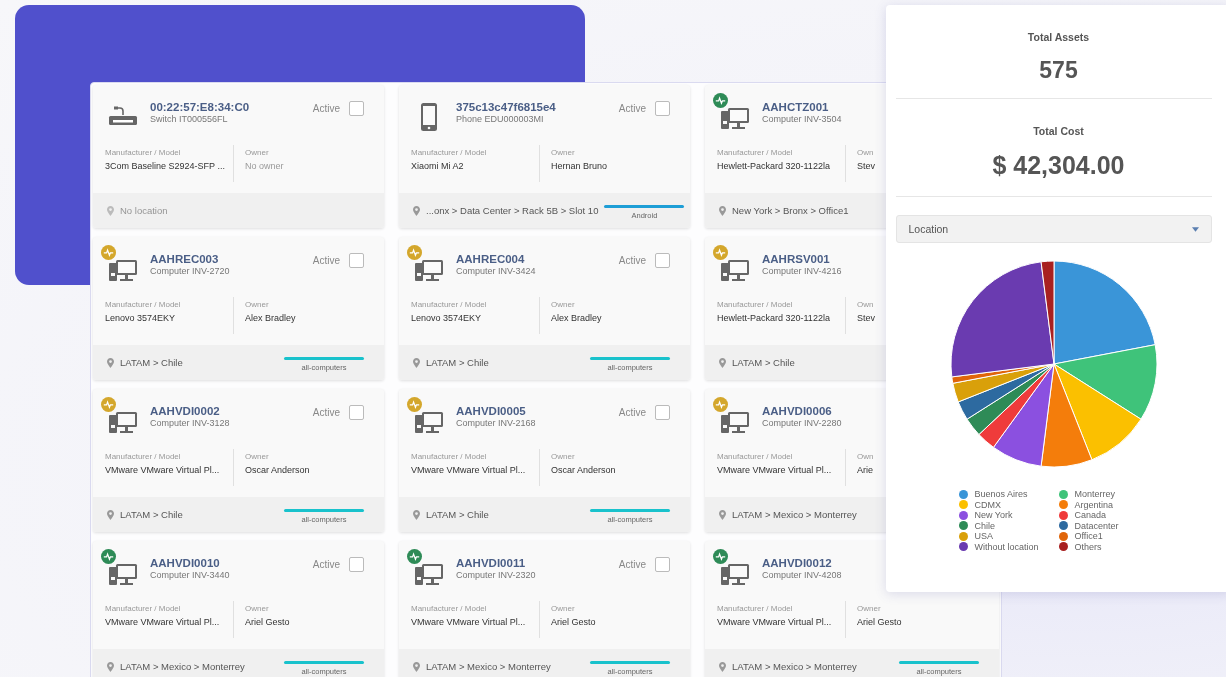  What do you see at coordinates (506, 107) in the screenshot?
I see `asset-title: 375c13c47f6815e4` at bounding box center [506, 107].